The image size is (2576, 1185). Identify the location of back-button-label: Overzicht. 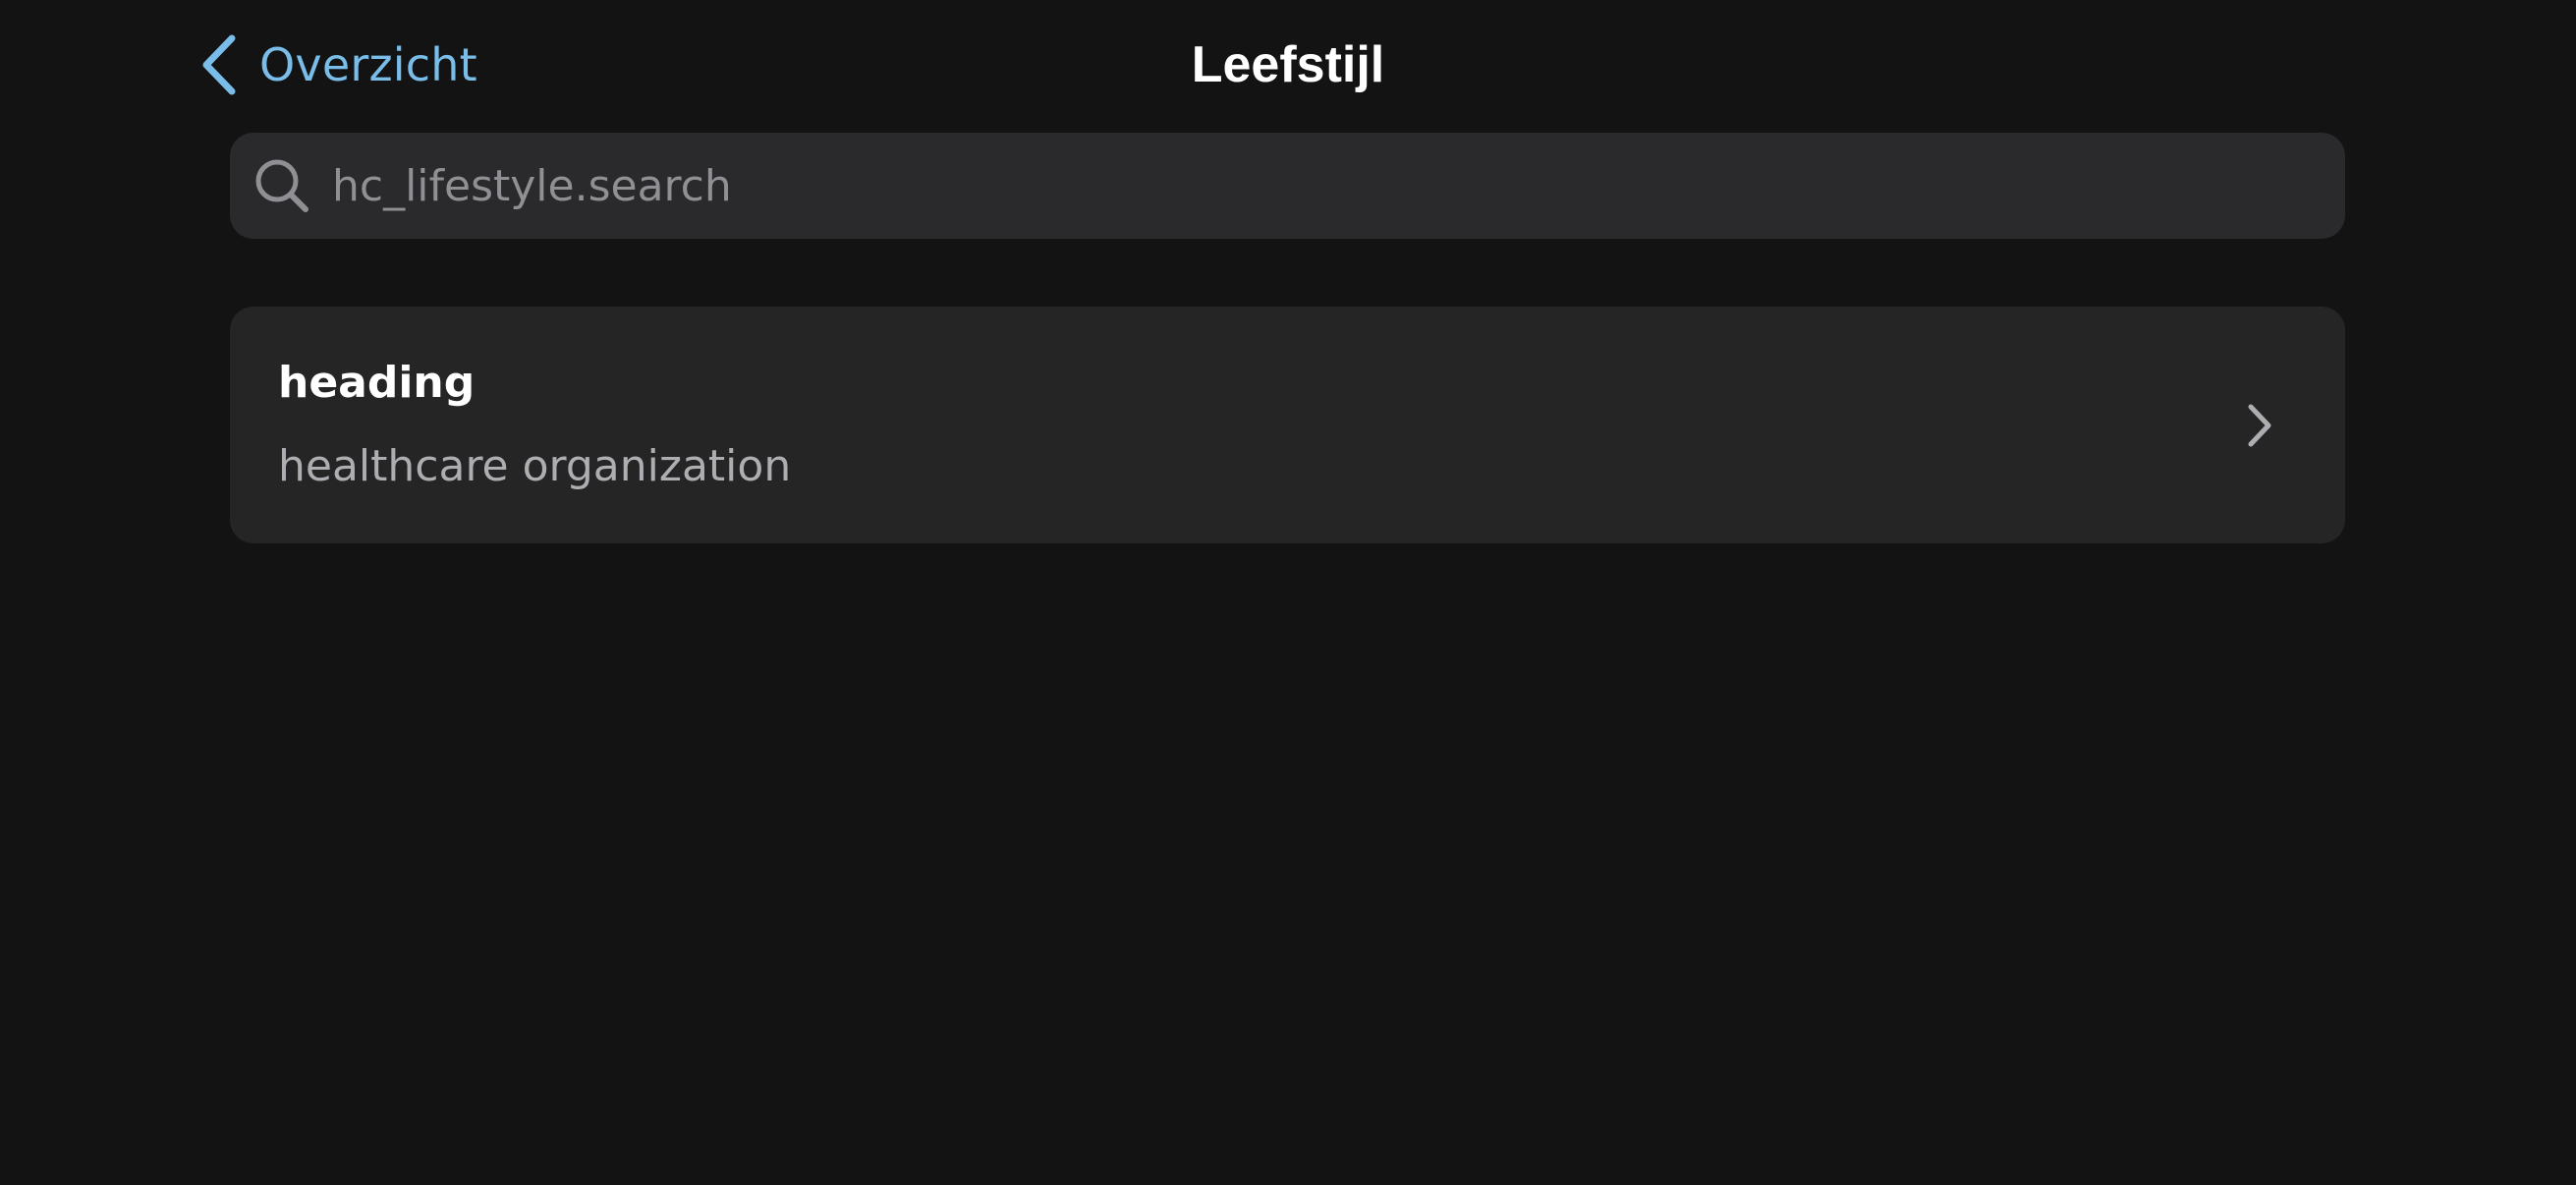
(368, 65).